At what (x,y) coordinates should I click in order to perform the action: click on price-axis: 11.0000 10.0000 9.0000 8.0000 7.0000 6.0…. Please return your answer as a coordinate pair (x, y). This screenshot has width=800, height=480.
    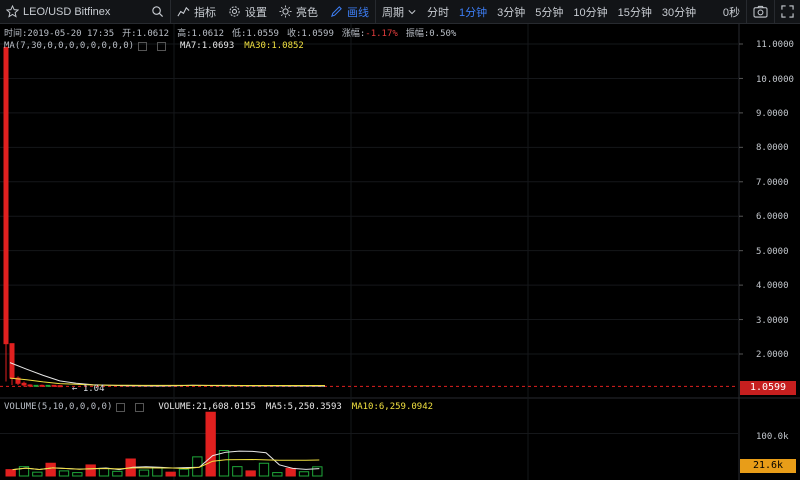
    Looking at the image, I should click on (778, 200).